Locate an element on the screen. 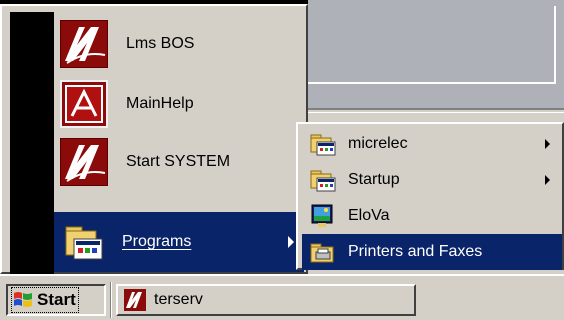 This screenshot has width=564, height=320. background-window-pane is located at coordinates (432, 45).